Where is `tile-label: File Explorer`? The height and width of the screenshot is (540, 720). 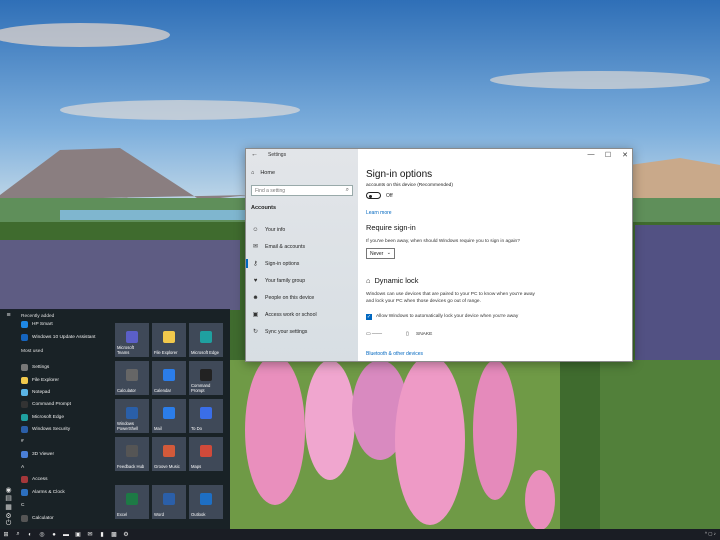 tile-label: File Explorer is located at coordinates (166, 352).